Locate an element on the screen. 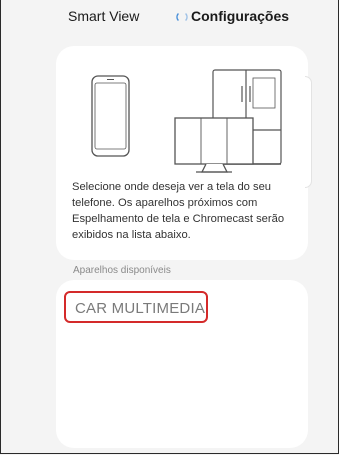  available-devices-heading: Aparelhos disponíveis is located at coordinates (122, 270).